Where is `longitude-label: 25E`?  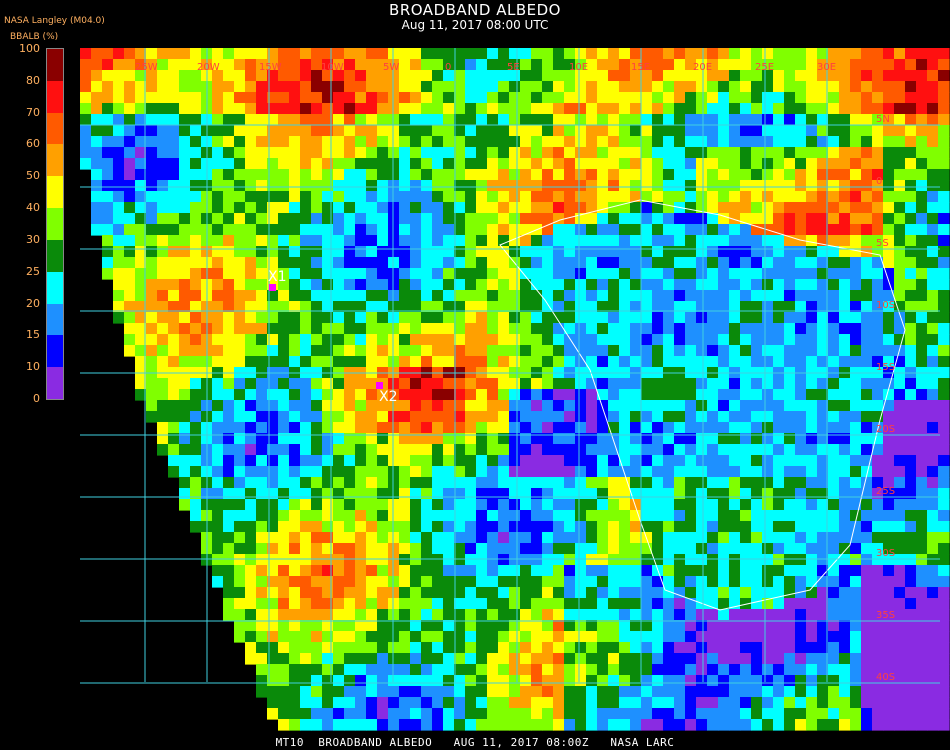 longitude-label: 25E is located at coordinates (764, 67).